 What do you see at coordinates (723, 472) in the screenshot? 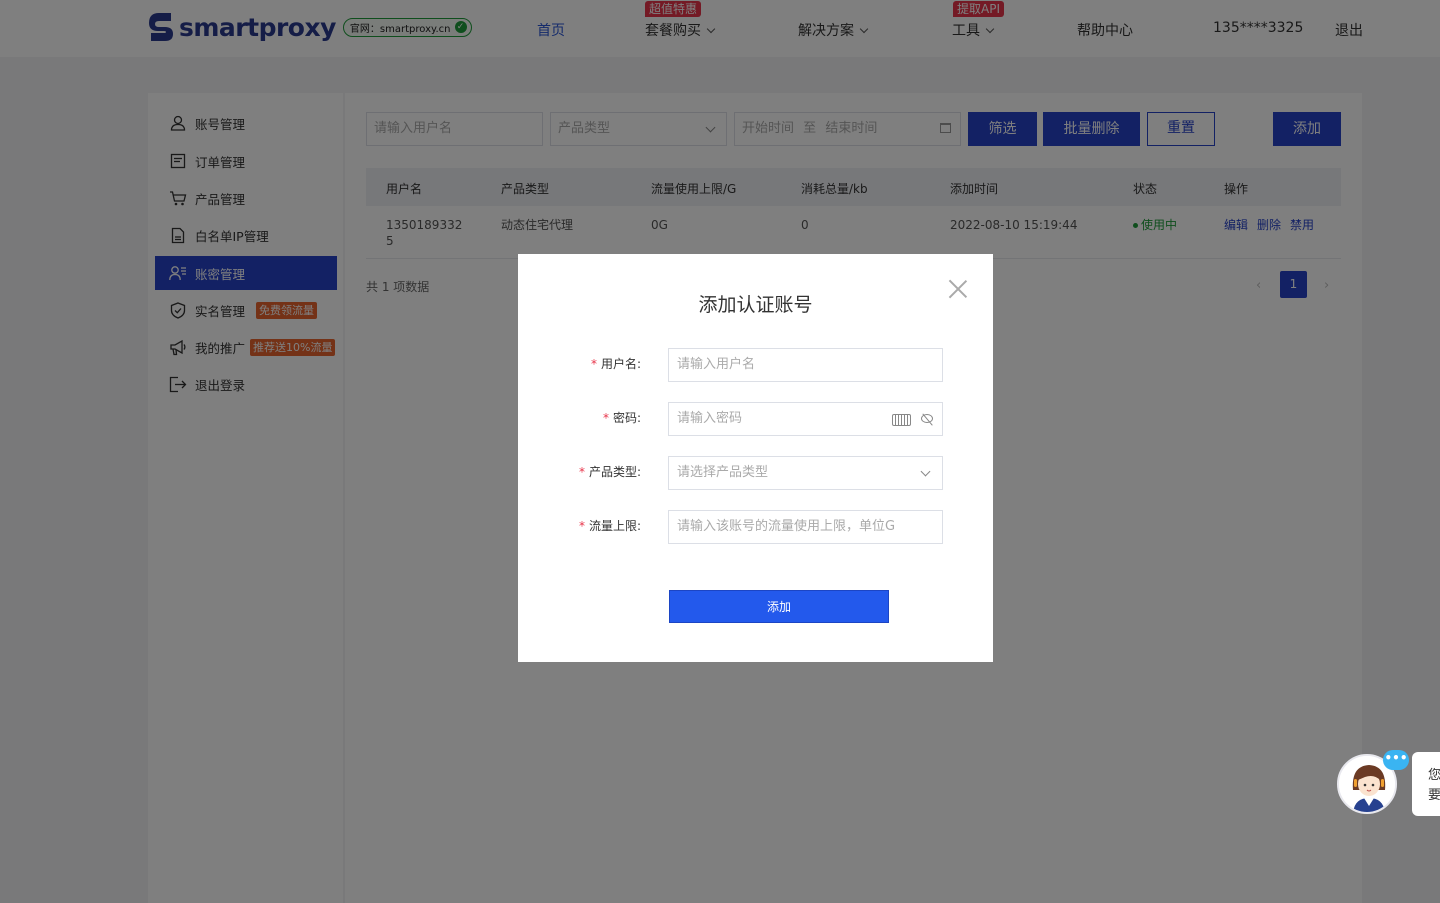
I see `product-type-select-placeholder: 请选择产品类型` at bounding box center [723, 472].